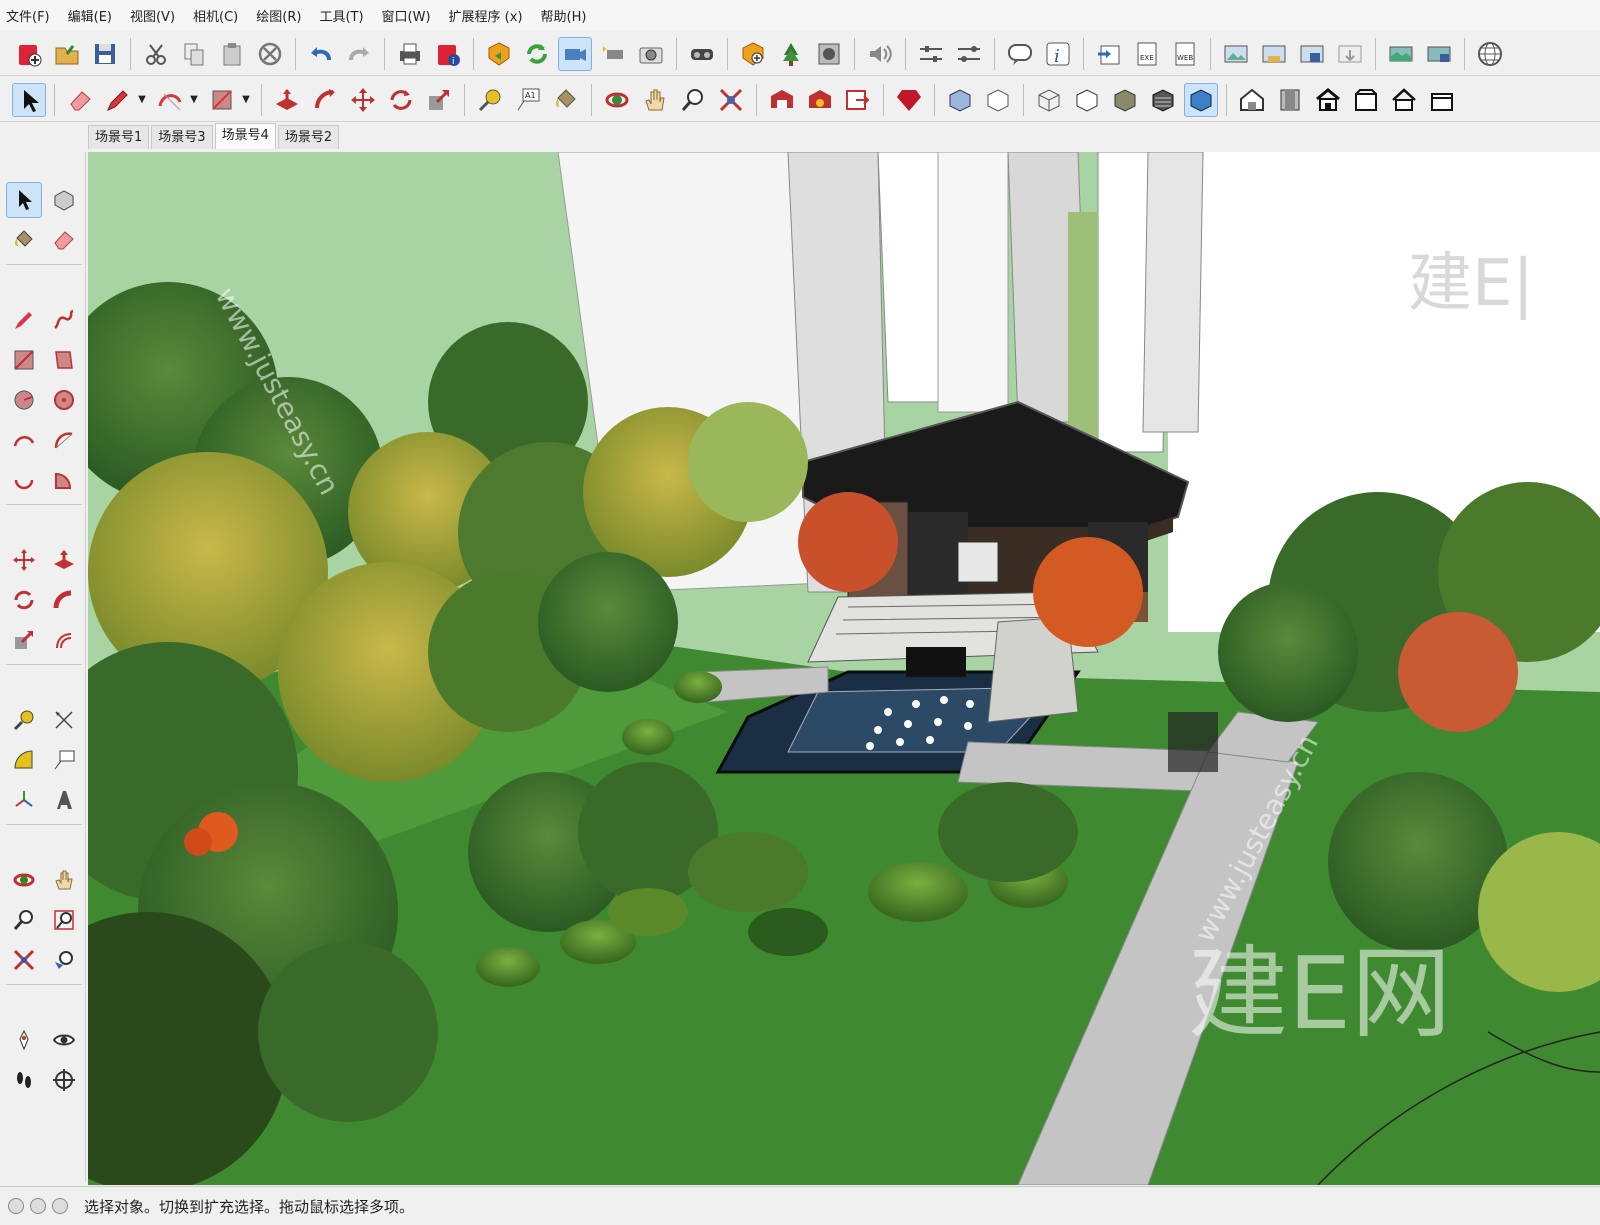  What do you see at coordinates (1490, 54) in the screenshot?
I see `globe-icon` at bounding box center [1490, 54].